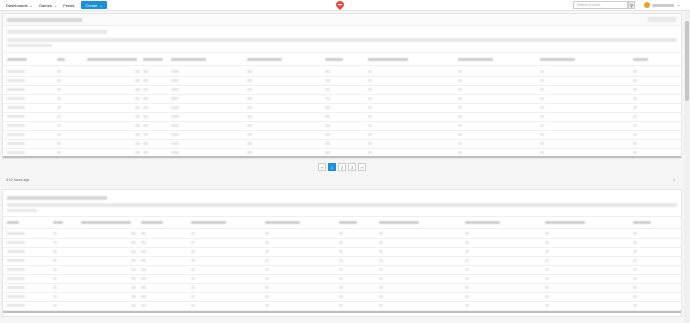  Describe the element at coordinates (647, 5) in the screenshot. I see `avatar` at that location.